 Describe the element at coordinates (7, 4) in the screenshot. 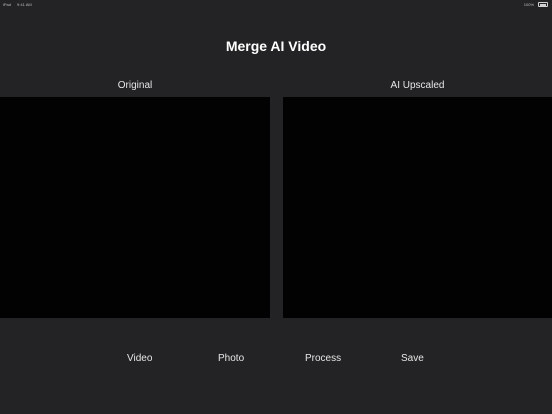

I see `carrier-text: iPad` at that location.